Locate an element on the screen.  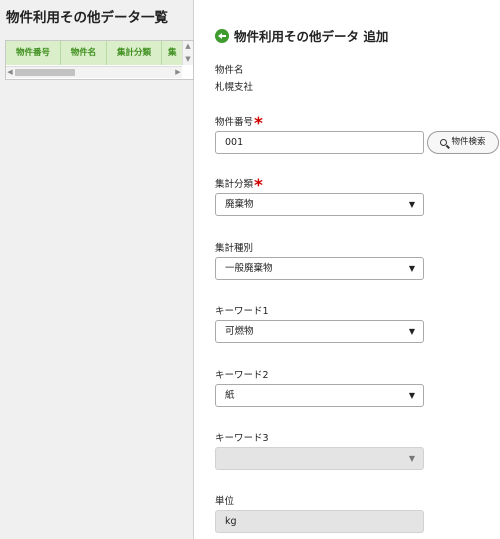
property-name-label: 物件名 is located at coordinates (229, 70).